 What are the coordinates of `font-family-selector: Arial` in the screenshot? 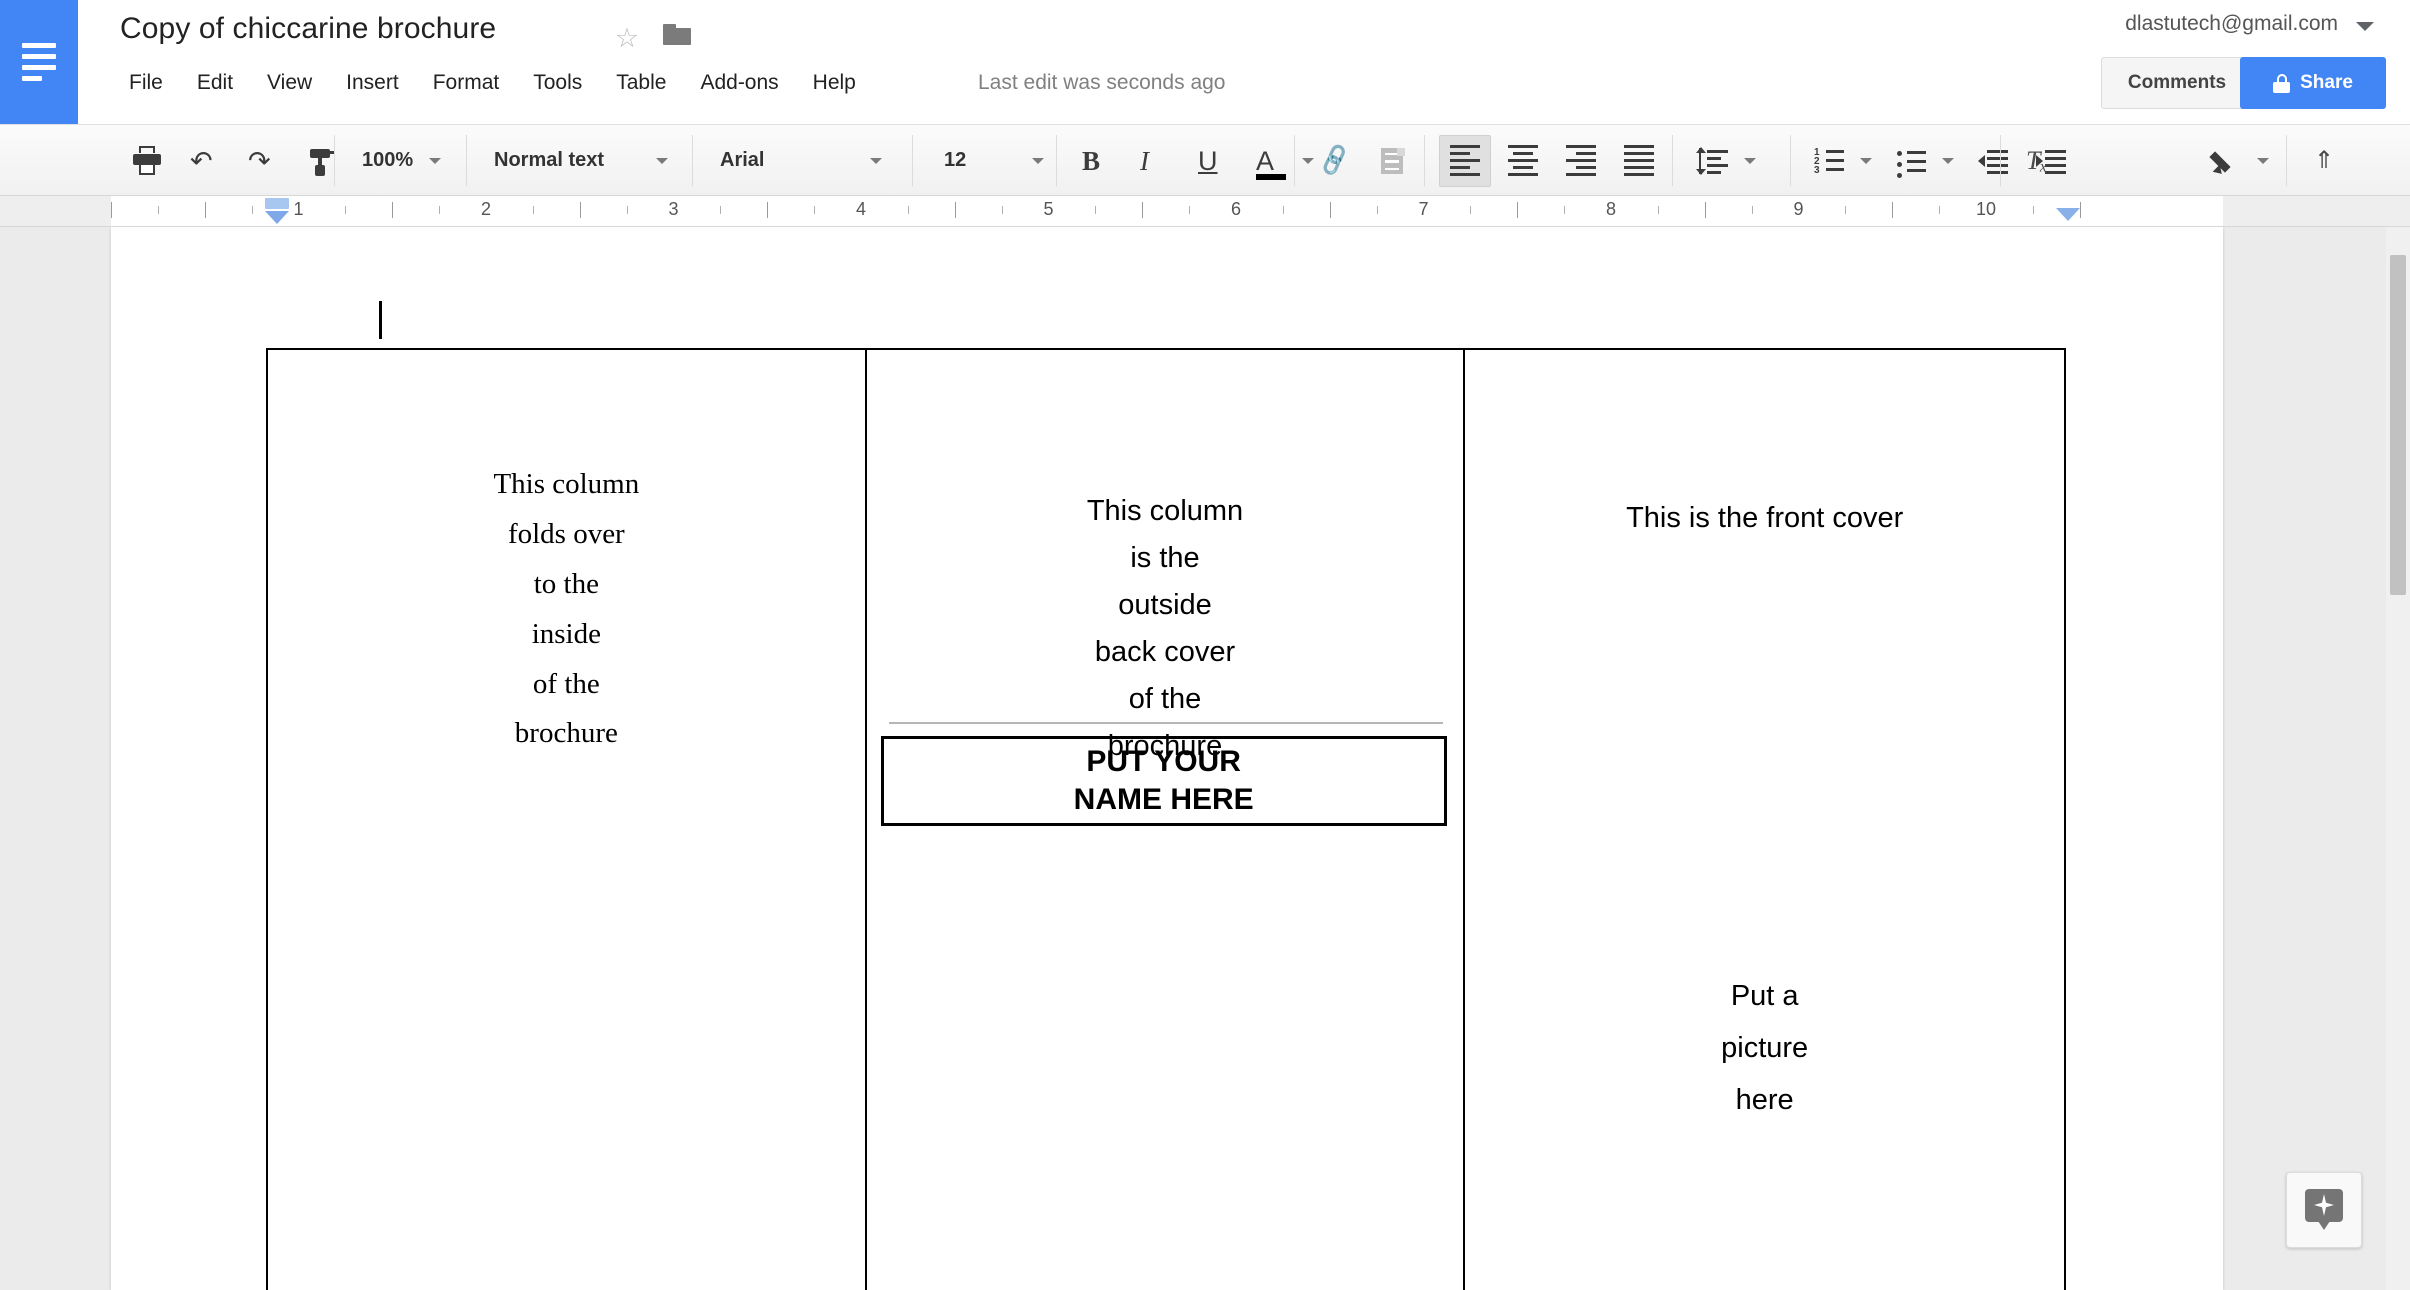 It's located at (799, 161).